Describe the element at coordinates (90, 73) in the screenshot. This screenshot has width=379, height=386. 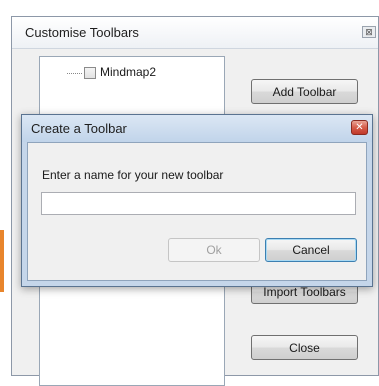
I see `tree-item-checkbox` at that location.